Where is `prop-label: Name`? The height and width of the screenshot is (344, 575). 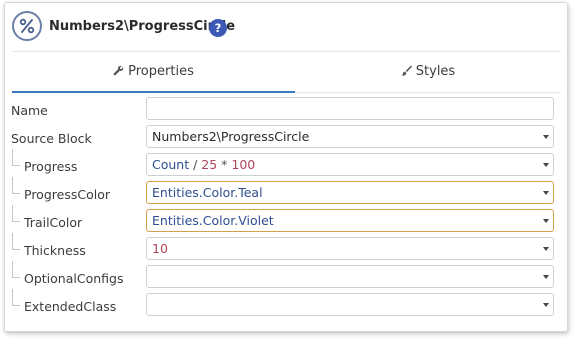 prop-label: Name is located at coordinates (29, 110).